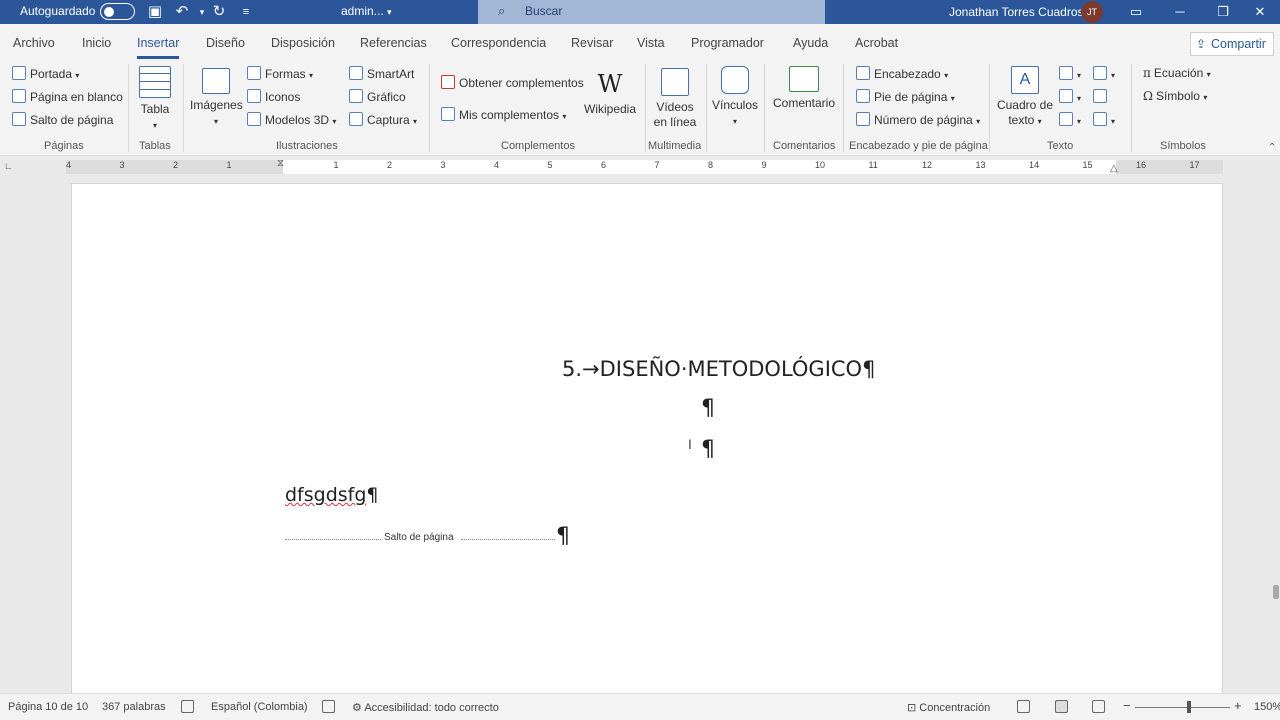 The height and width of the screenshot is (720, 1280). Describe the element at coordinates (498, 43) in the screenshot. I see `tab-correspondencia: Correspondencia` at that location.